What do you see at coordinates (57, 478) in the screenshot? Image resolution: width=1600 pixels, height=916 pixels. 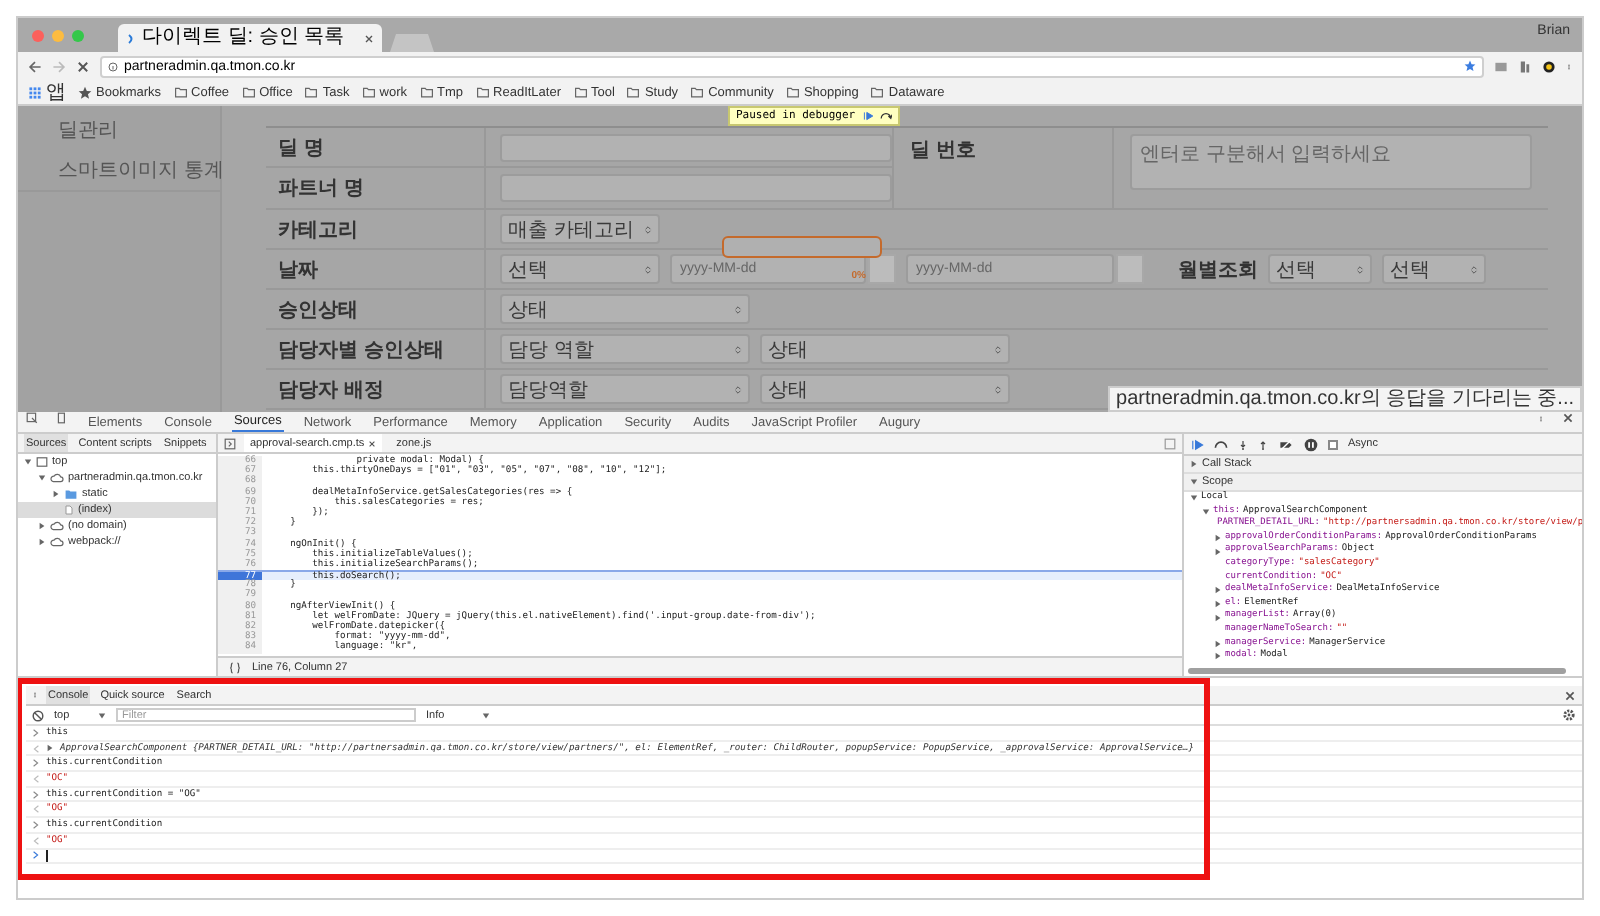 I see `cloud-icon` at bounding box center [57, 478].